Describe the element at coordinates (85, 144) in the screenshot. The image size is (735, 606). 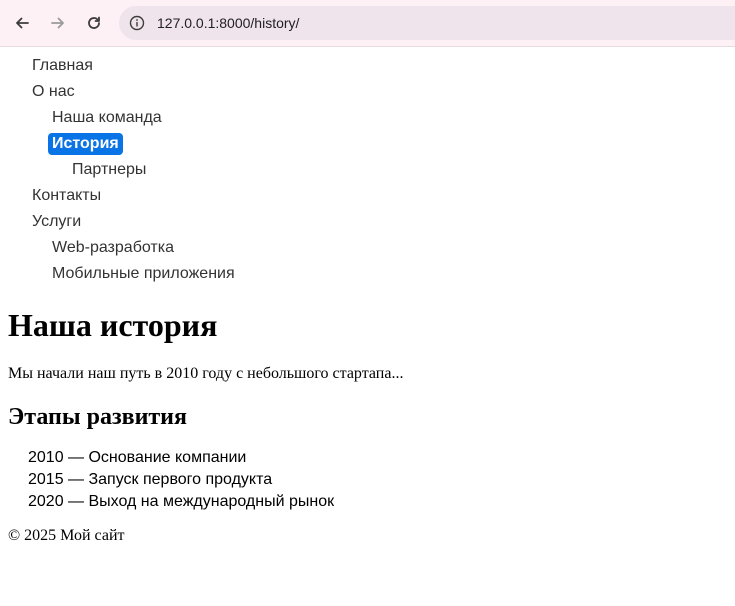
I see `nav-item-history: История` at that location.